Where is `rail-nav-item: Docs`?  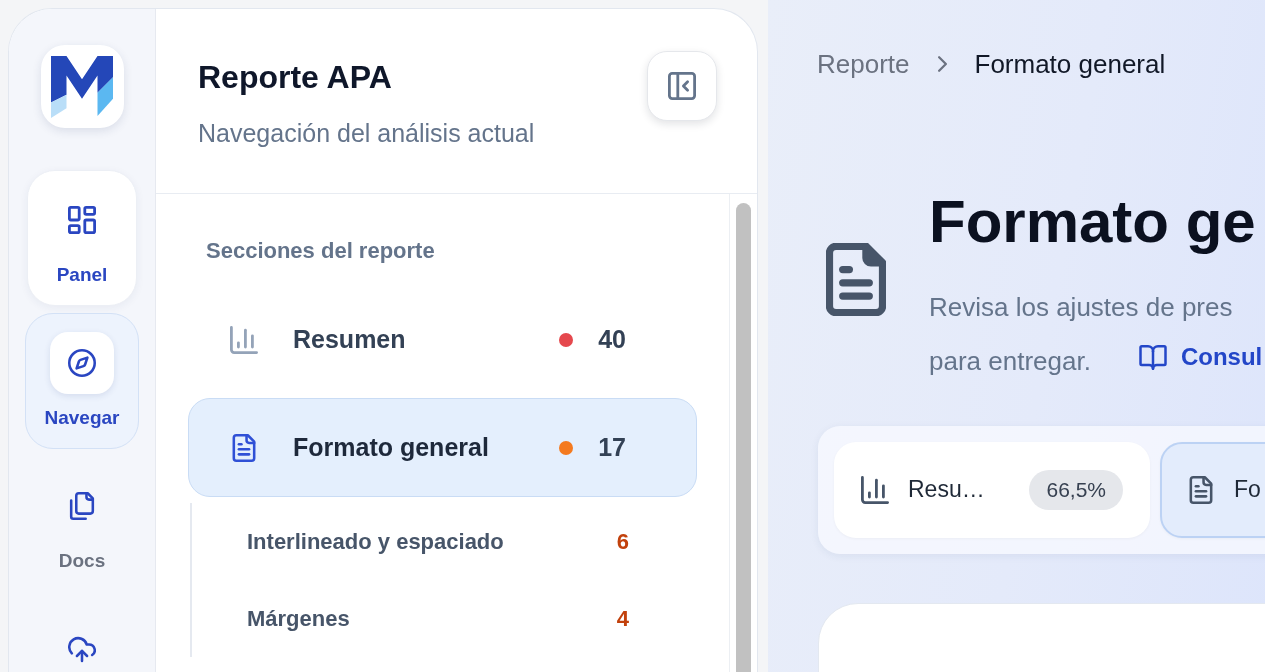 rail-nav-item: Docs is located at coordinates (82, 524).